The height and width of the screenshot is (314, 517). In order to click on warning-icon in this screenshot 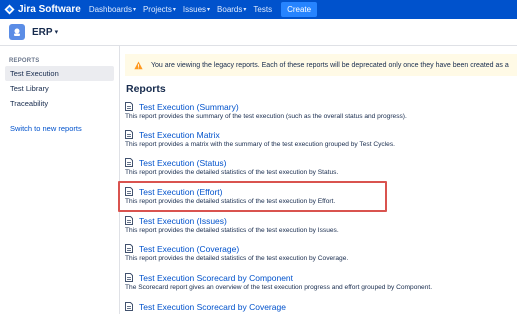, I will do `click(138, 64)`.